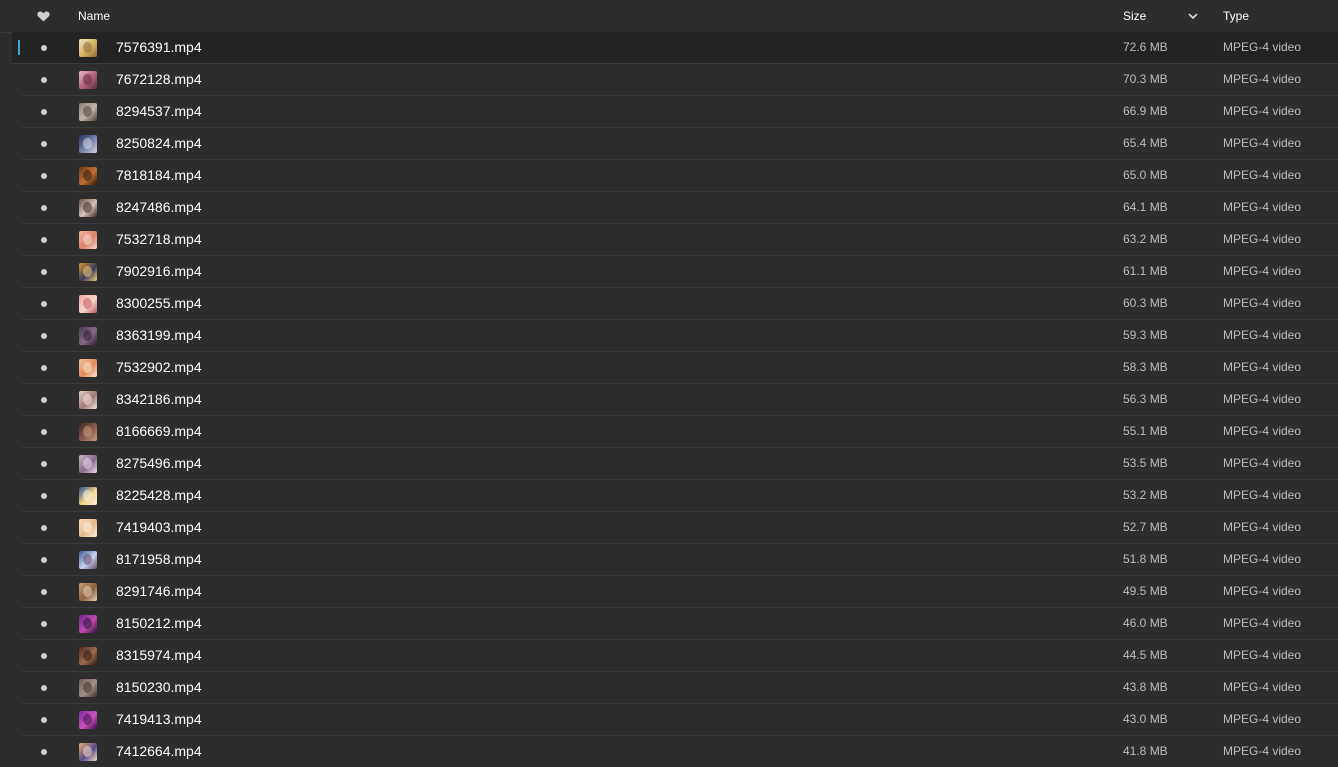  Describe the element at coordinates (1145, 687) in the screenshot. I see `file-size: 43.8 MB` at that location.